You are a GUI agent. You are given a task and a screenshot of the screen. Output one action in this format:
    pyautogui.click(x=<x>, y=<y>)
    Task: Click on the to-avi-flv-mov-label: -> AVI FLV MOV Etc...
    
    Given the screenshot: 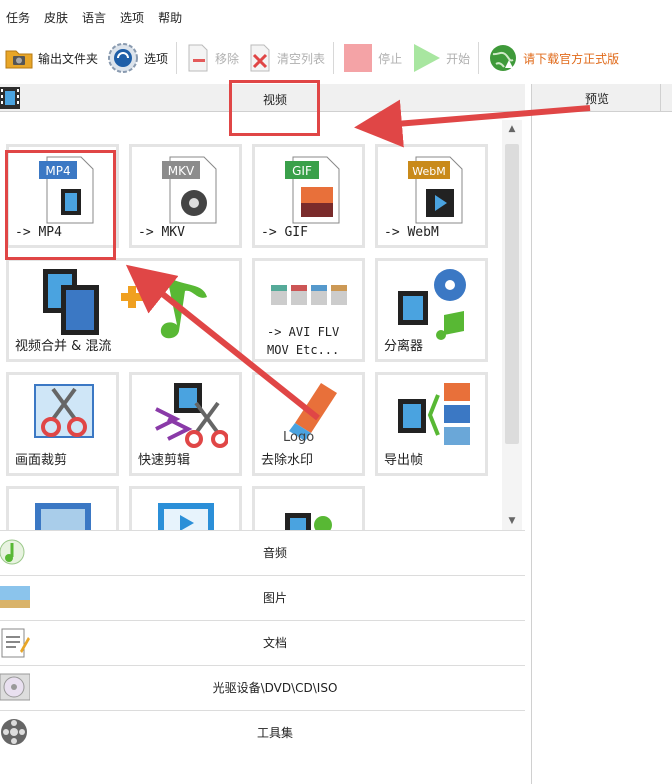 What is the action you would take?
    pyautogui.click(x=303, y=341)
    